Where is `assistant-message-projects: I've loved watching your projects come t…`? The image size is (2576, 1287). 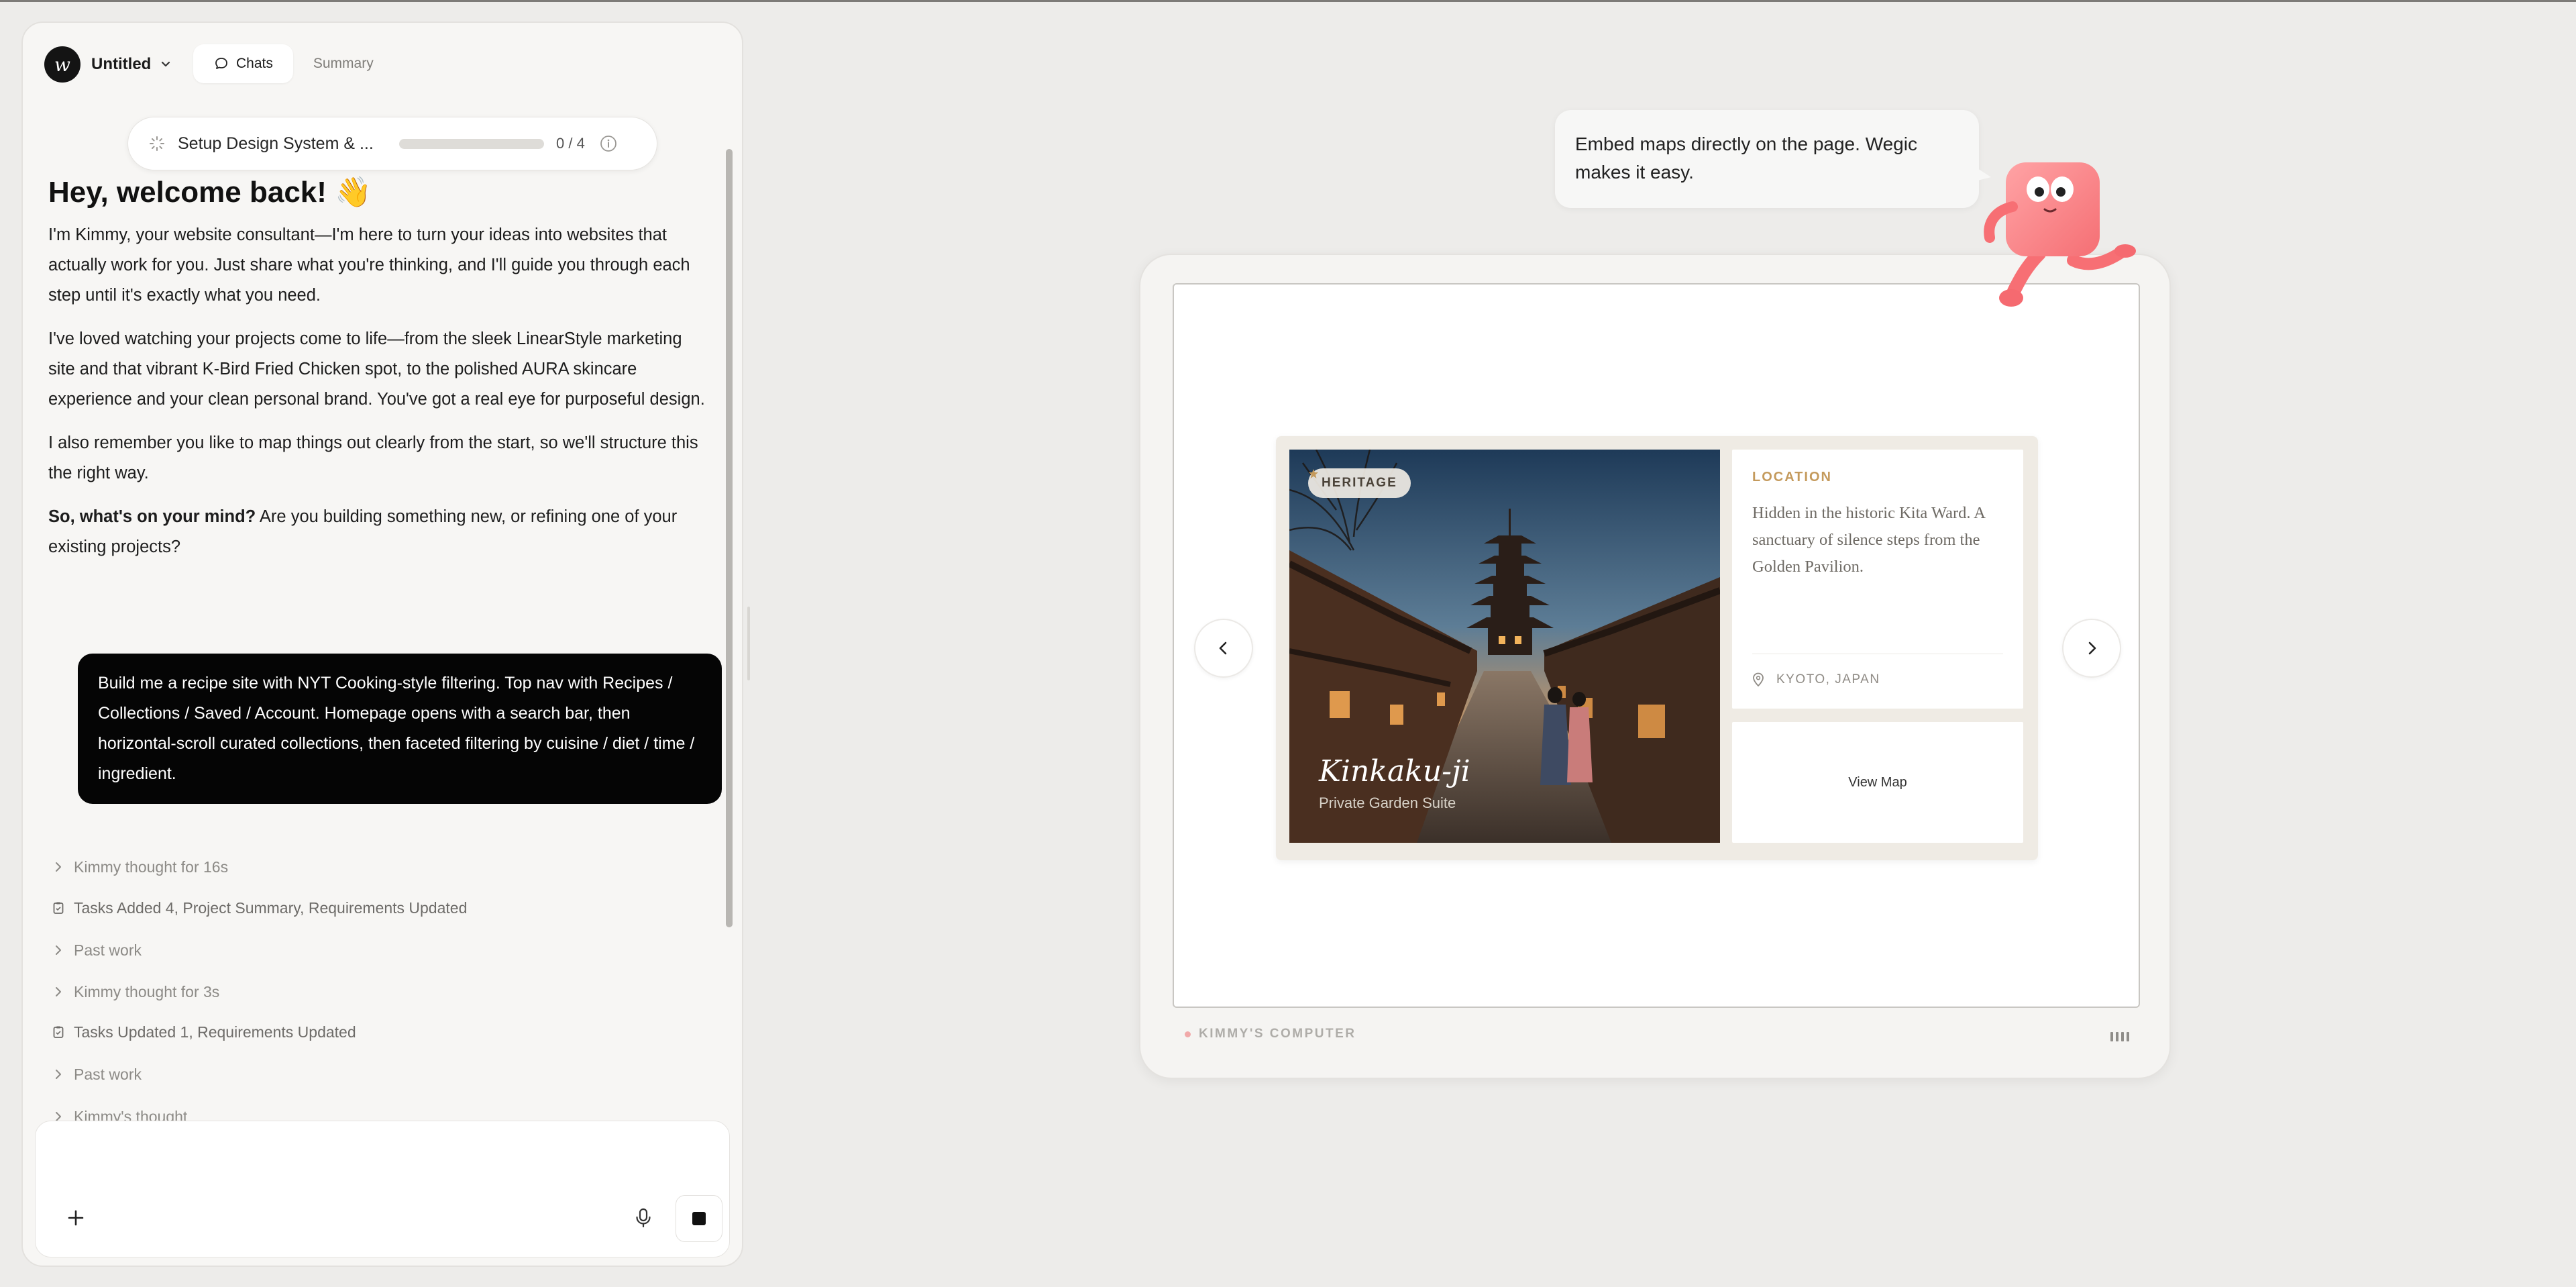
assistant-message-projects: I've loved watching your projects come t… is located at coordinates (376, 369).